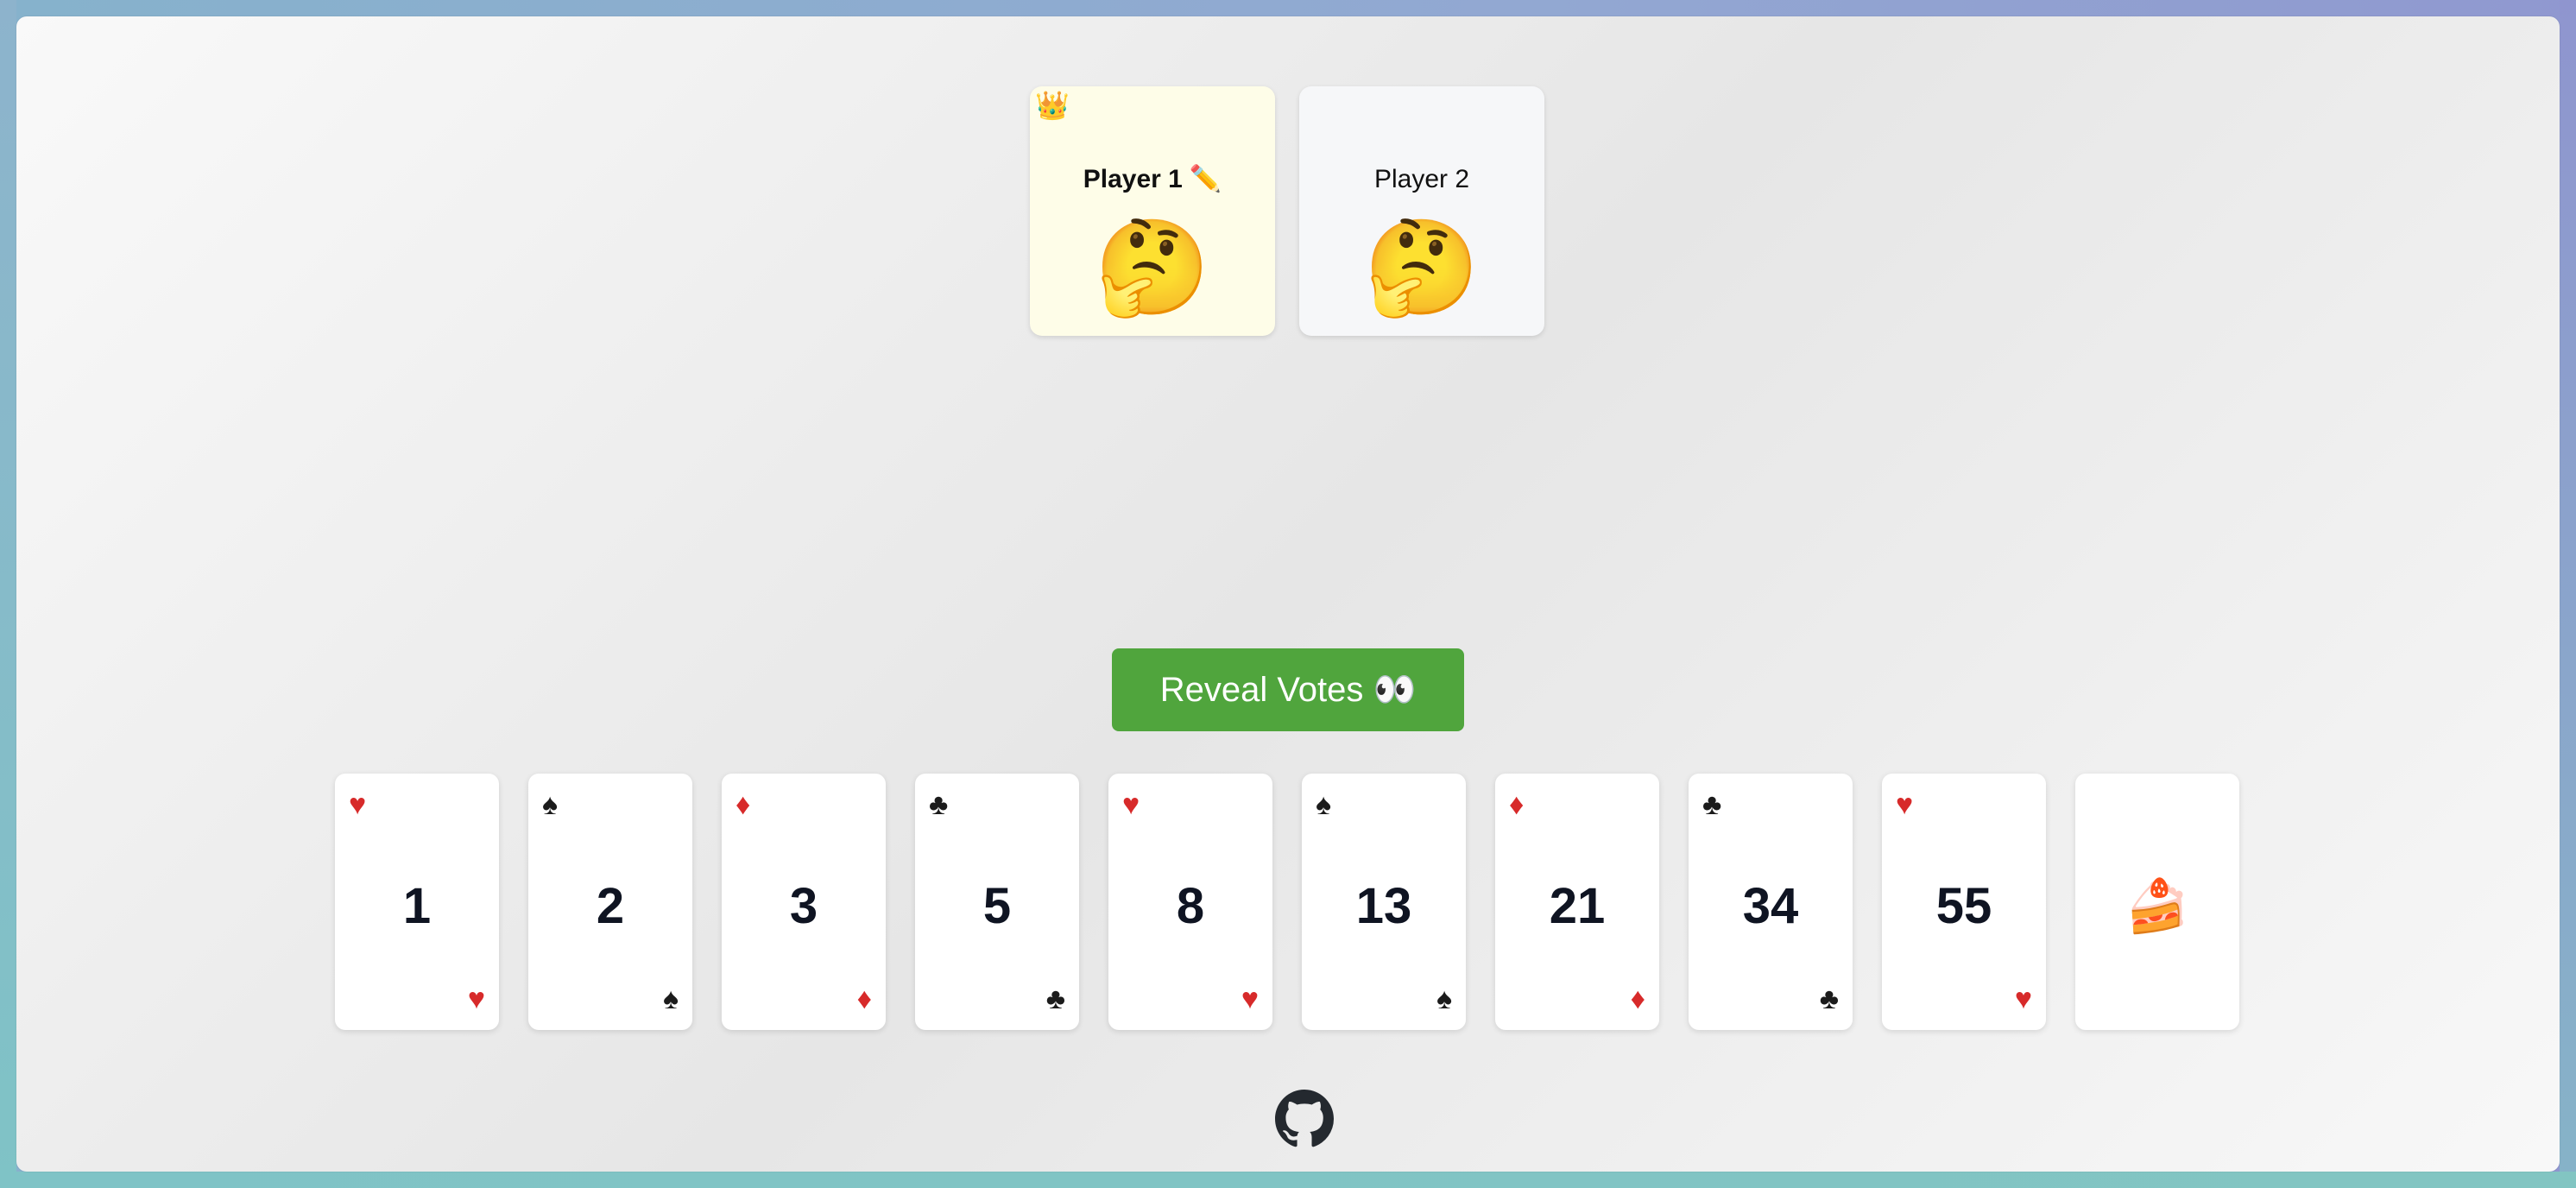 This screenshot has height=1188, width=2576. What do you see at coordinates (417, 906) in the screenshot?
I see `card-value: 1` at bounding box center [417, 906].